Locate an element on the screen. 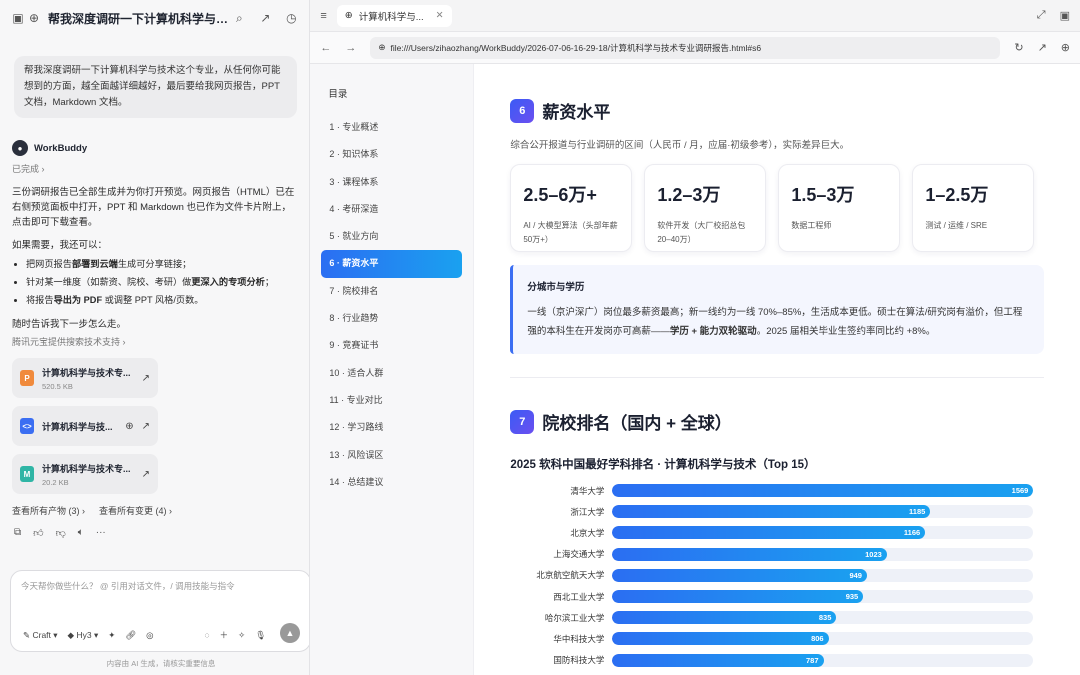  toc-item: 7 · 院校排名 is located at coordinates (391, 291).